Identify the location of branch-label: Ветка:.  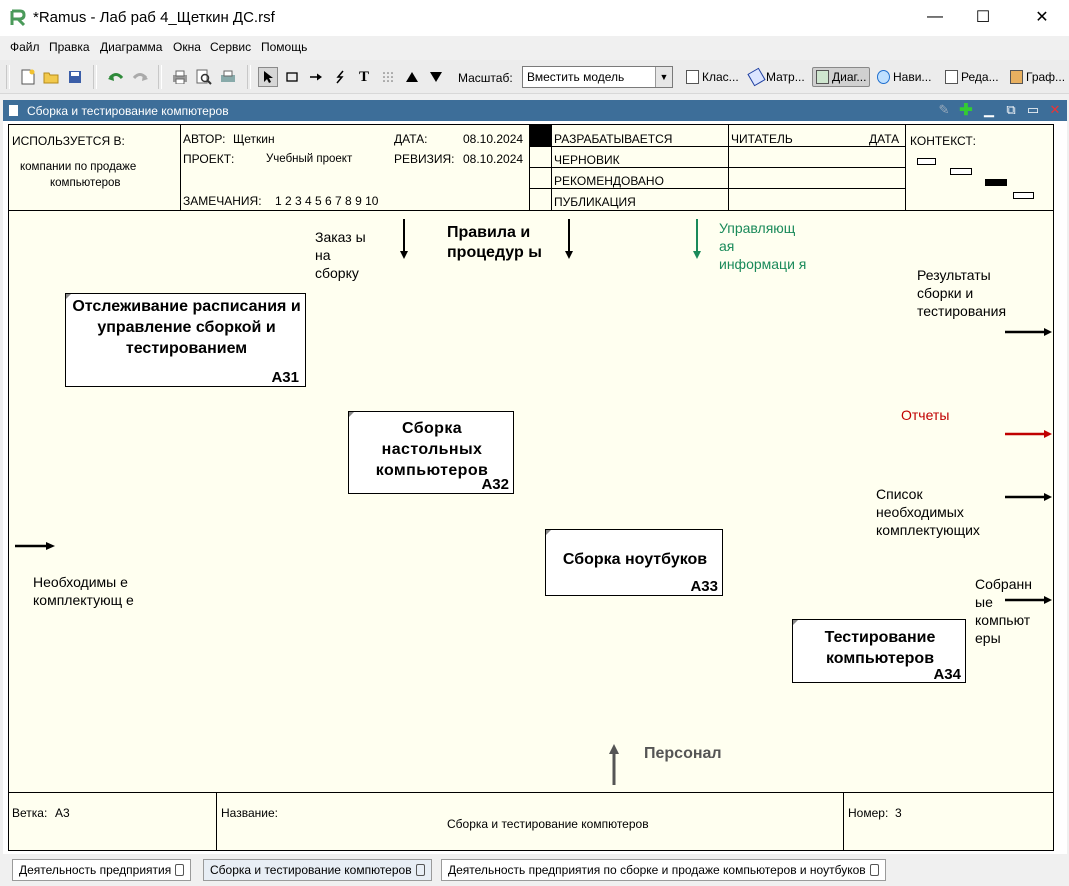
(30, 813).